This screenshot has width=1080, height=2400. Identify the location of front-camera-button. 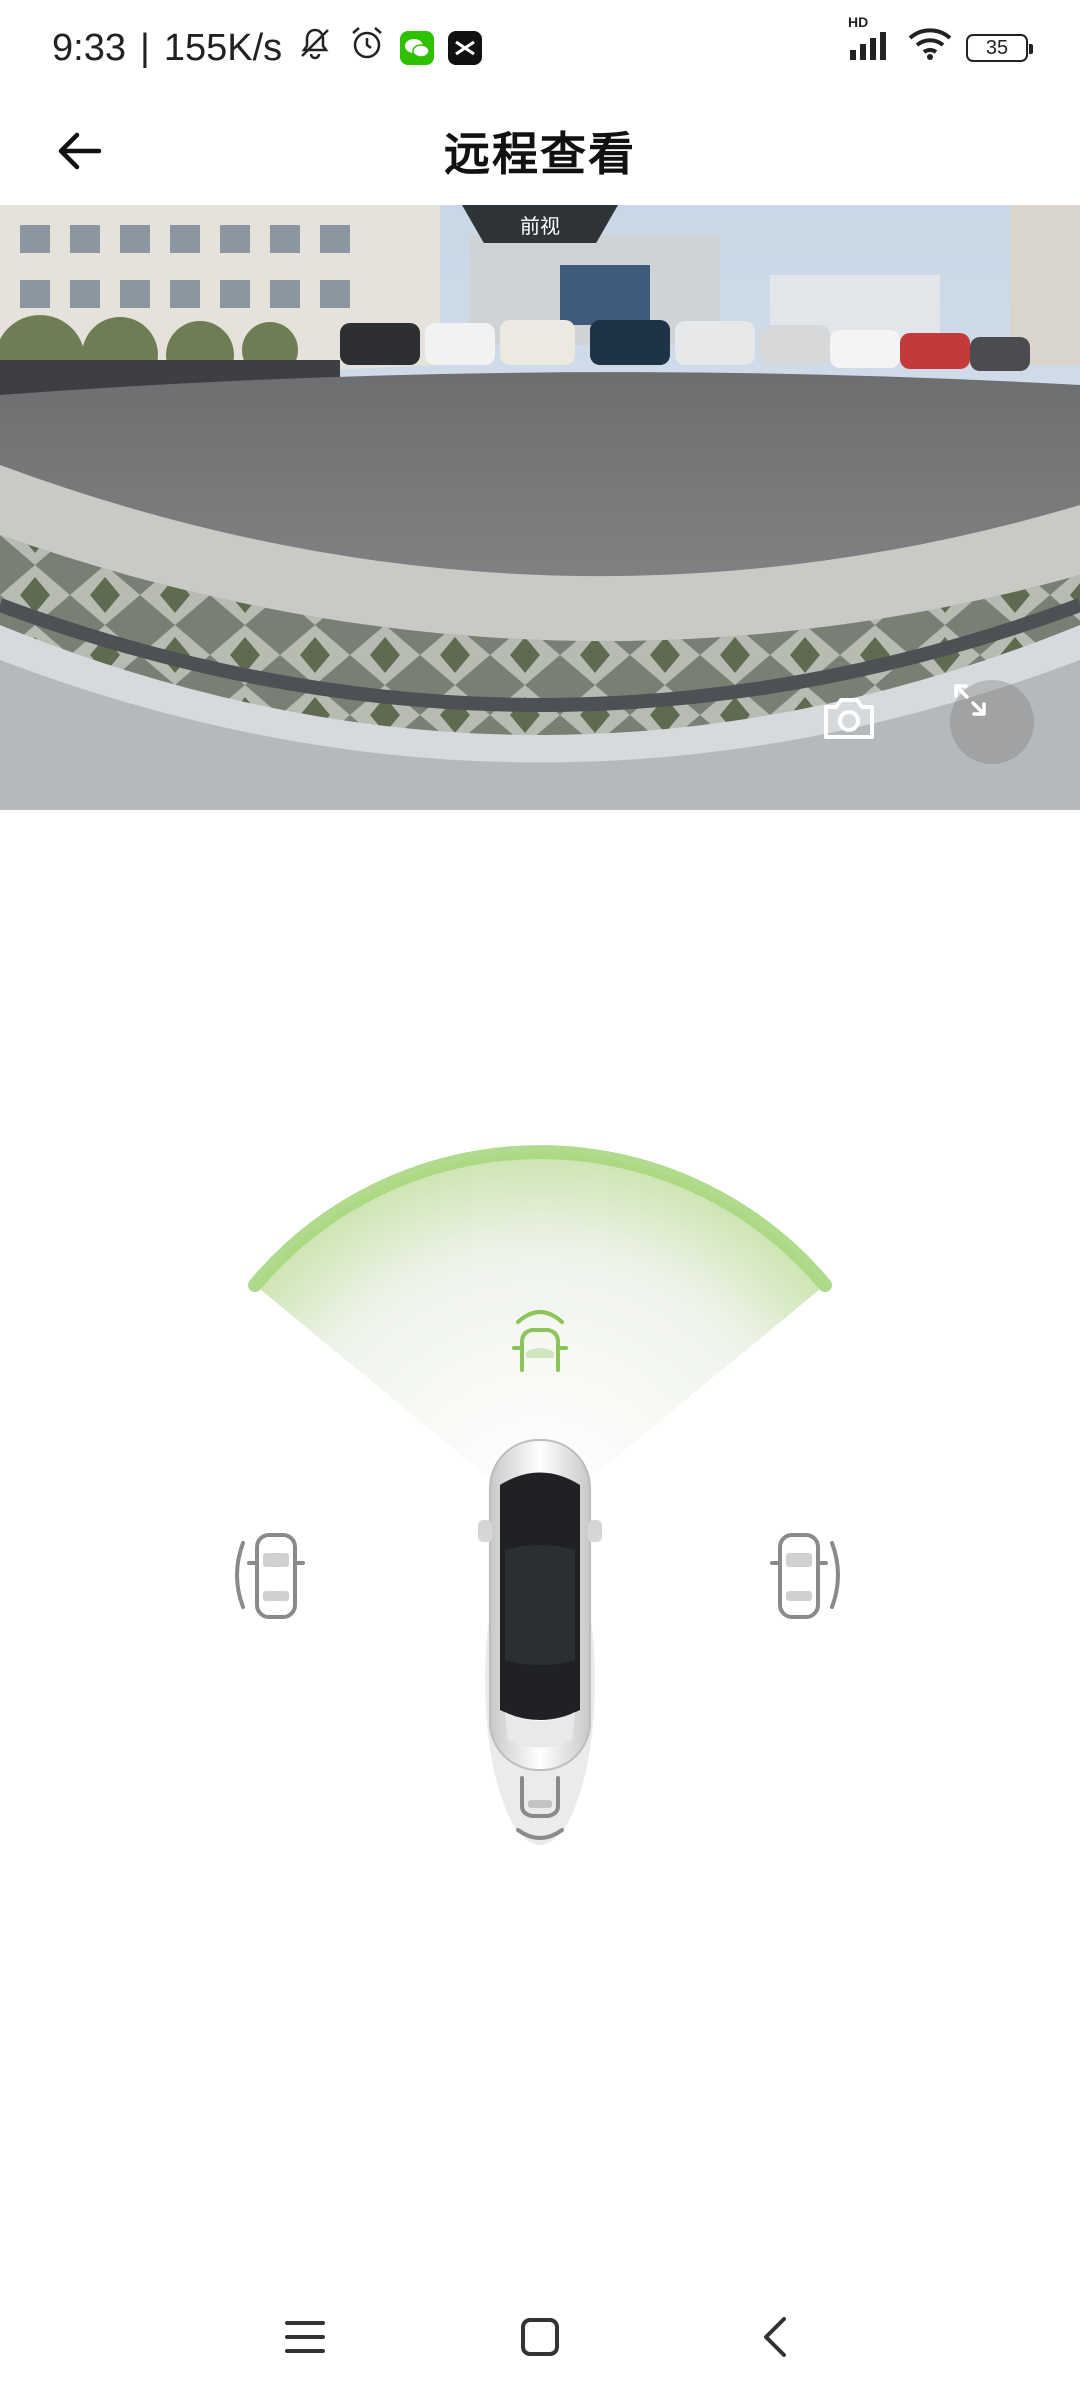
(540, 1340).